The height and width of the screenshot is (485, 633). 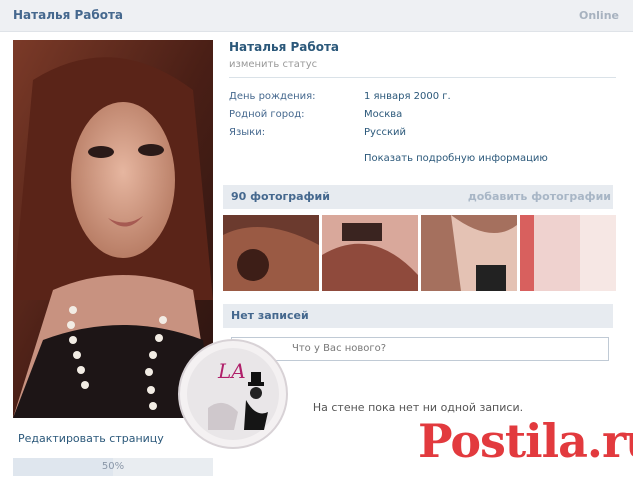 I want to click on wall-title: Нет записей, so click(x=270, y=315).